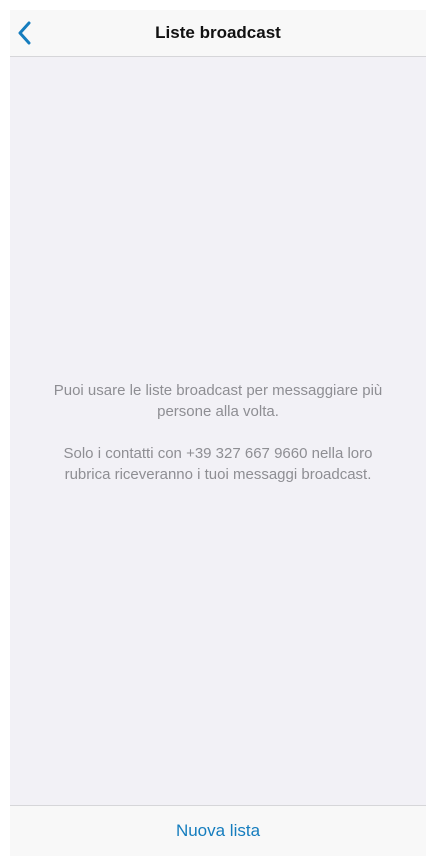 This screenshot has width=435, height=862. I want to click on new-list-button: Nuova lista, so click(218, 831).